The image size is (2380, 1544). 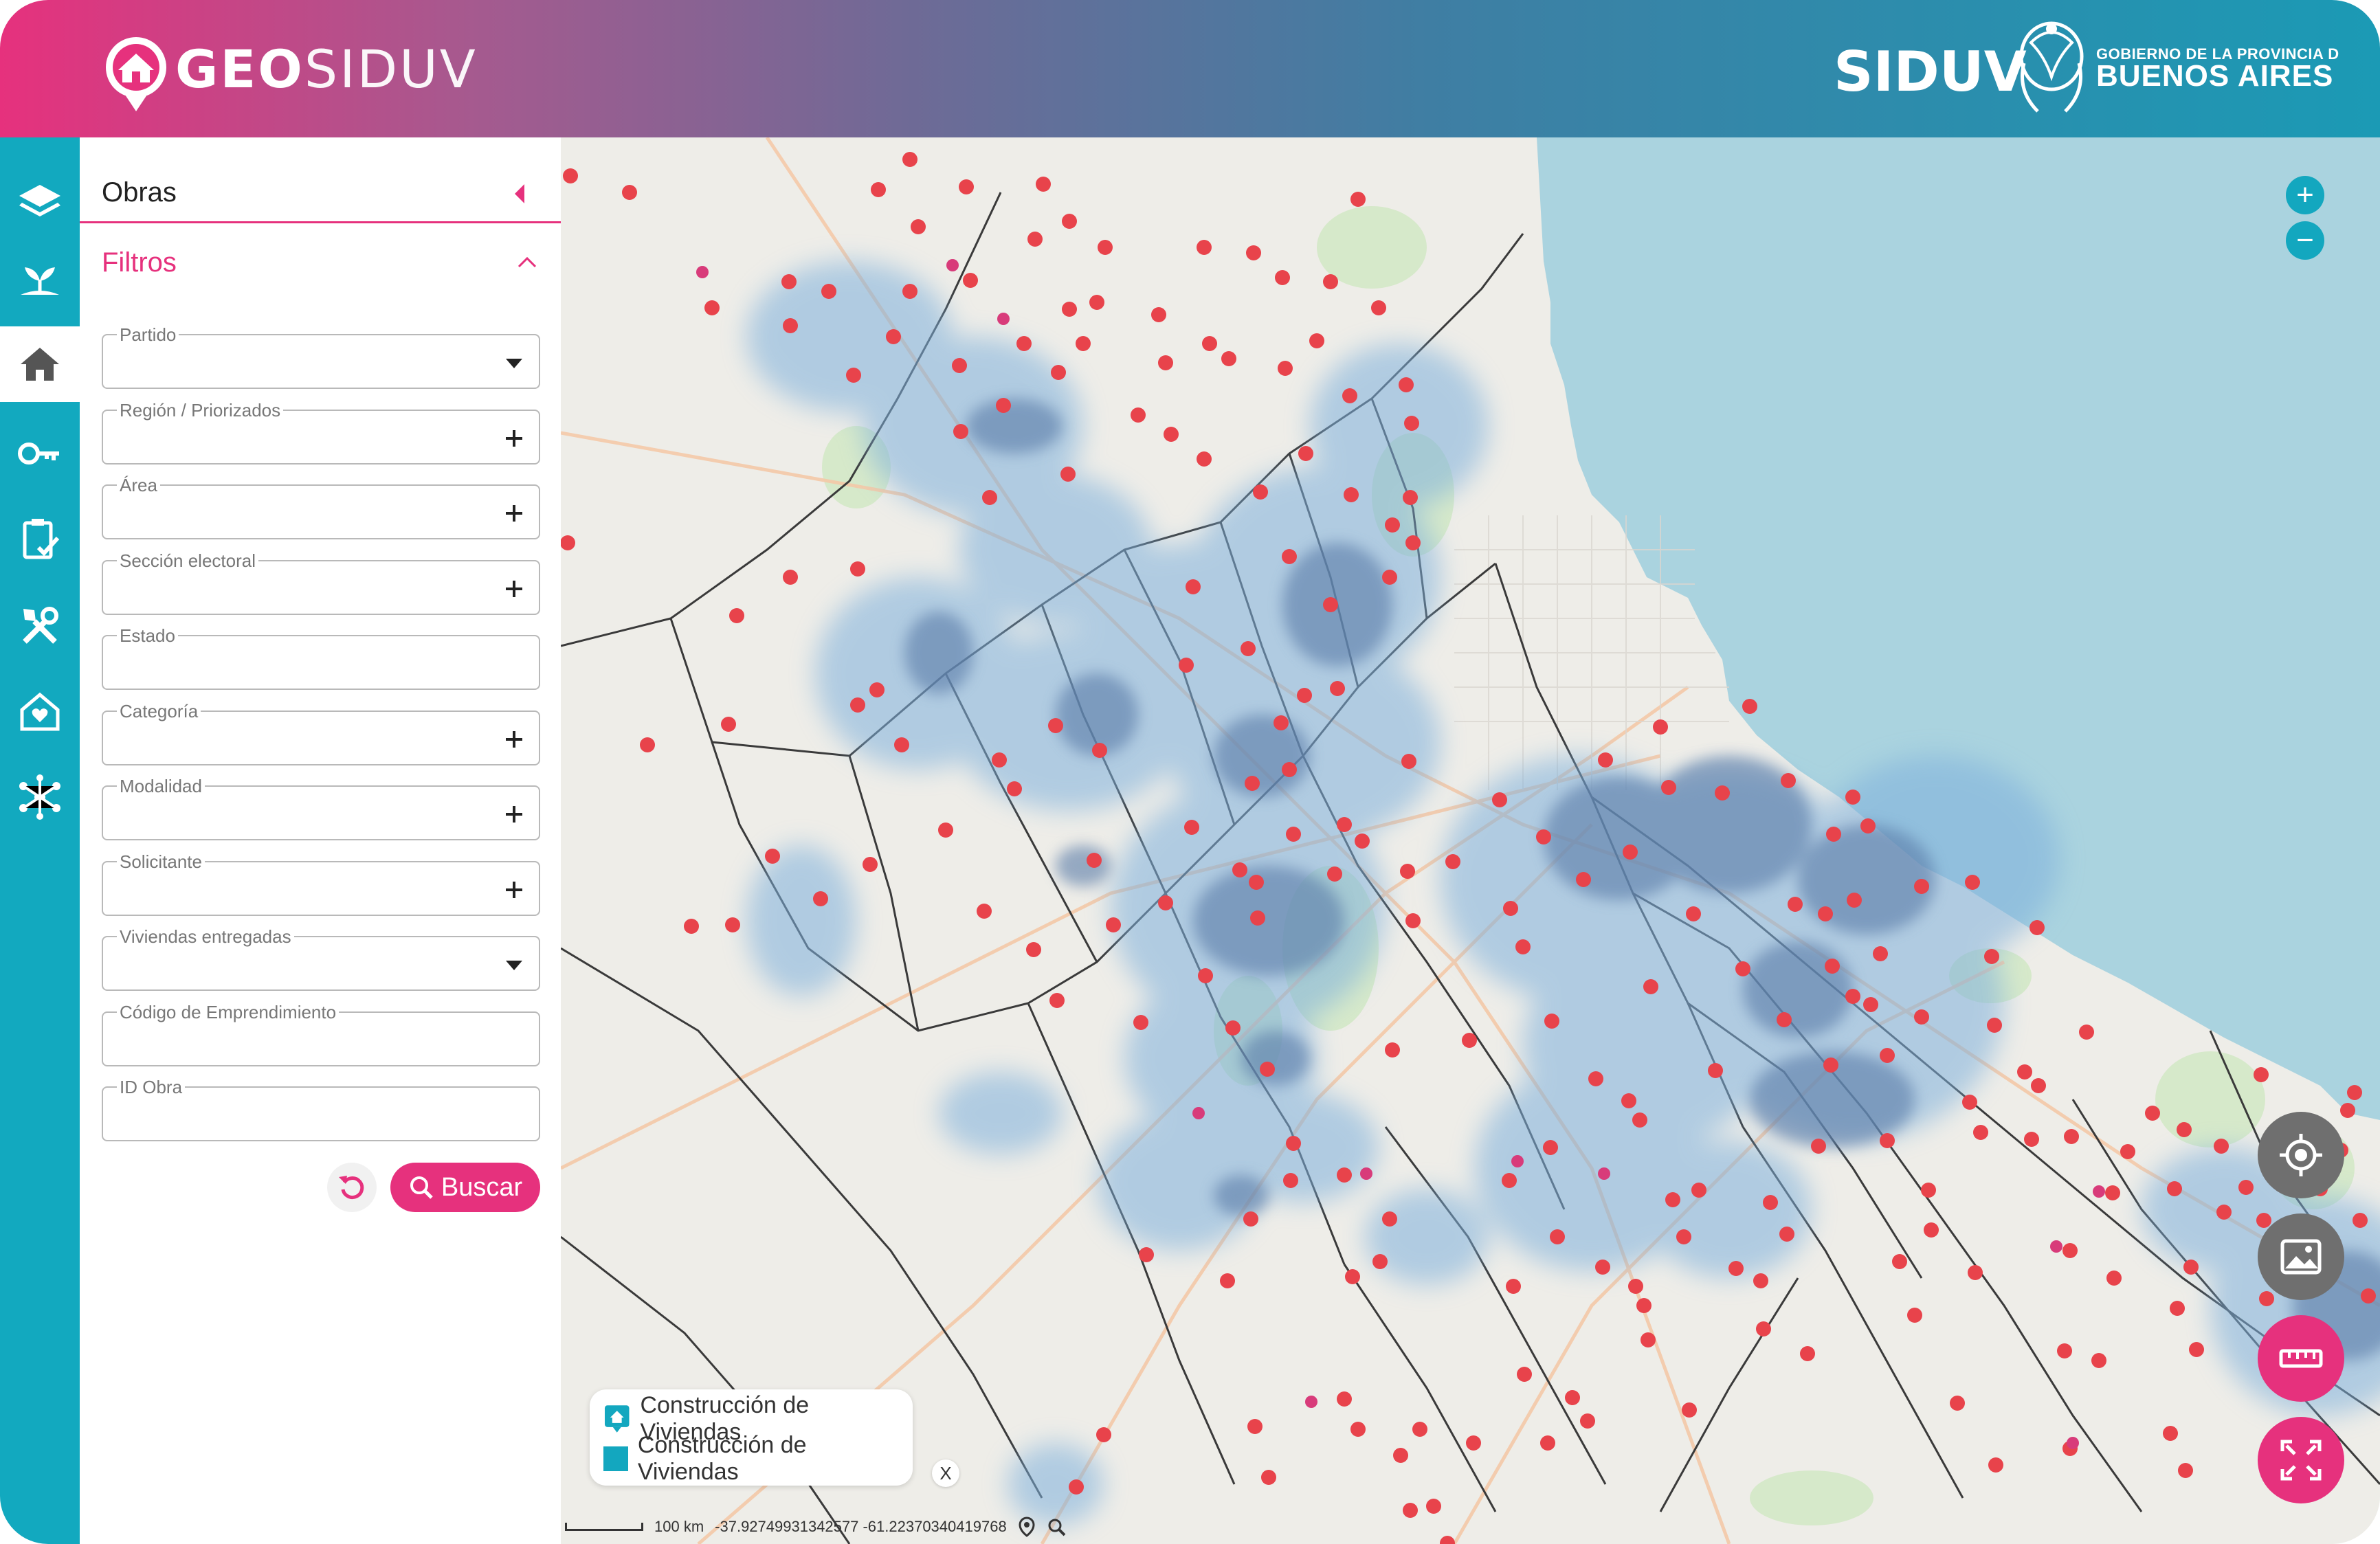 What do you see at coordinates (321, 958) in the screenshot?
I see `filter-field: Viviendas entregadas` at bounding box center [321, 958].